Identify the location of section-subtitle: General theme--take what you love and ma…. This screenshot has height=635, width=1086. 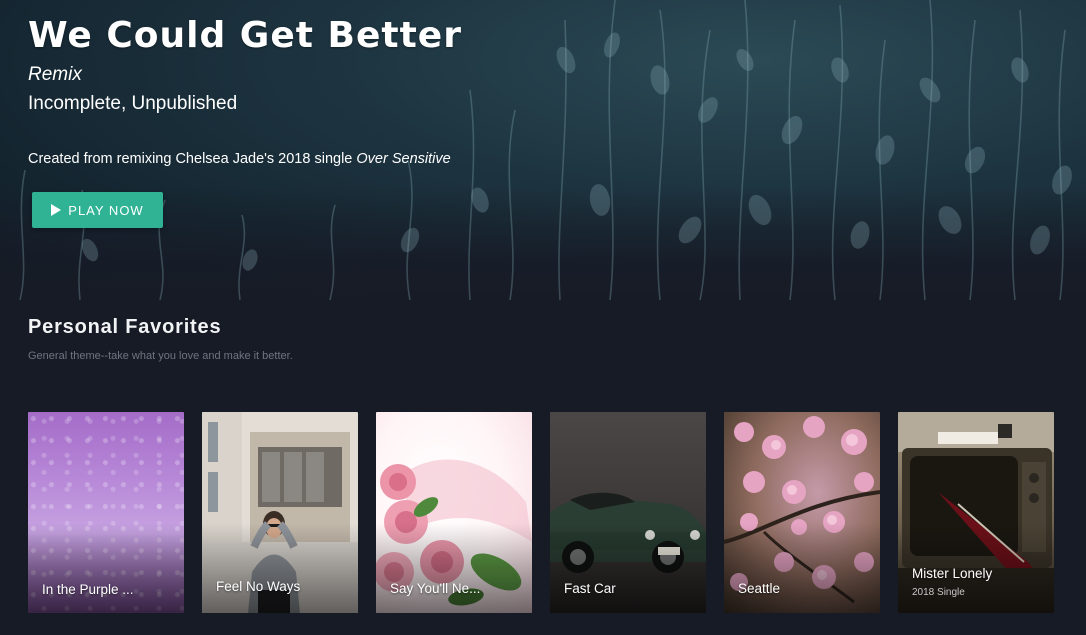
(160, 356).